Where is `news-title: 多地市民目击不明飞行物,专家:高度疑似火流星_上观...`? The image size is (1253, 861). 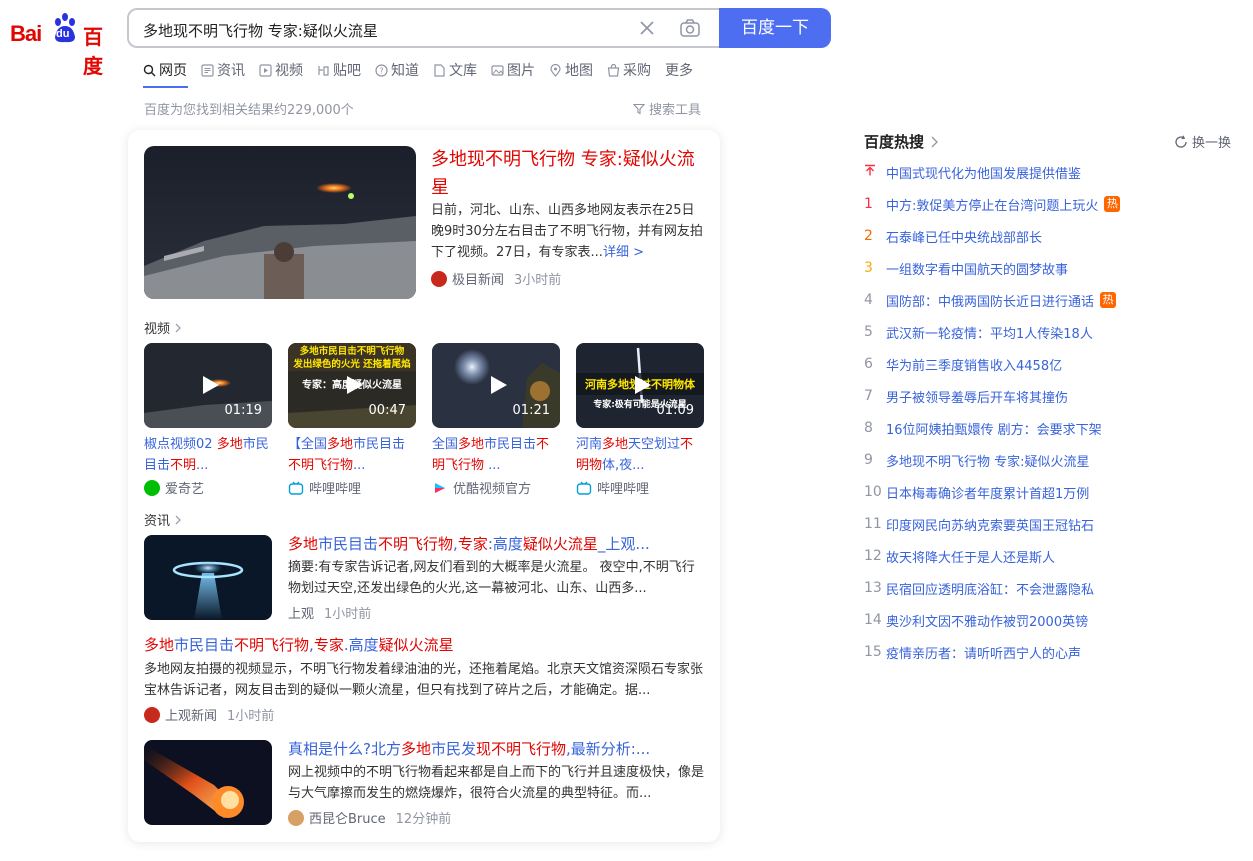
news-title: 多地市民目击不明飞行物,专家:高度疑似火流星_上观... is located at coordinates (469, 544).